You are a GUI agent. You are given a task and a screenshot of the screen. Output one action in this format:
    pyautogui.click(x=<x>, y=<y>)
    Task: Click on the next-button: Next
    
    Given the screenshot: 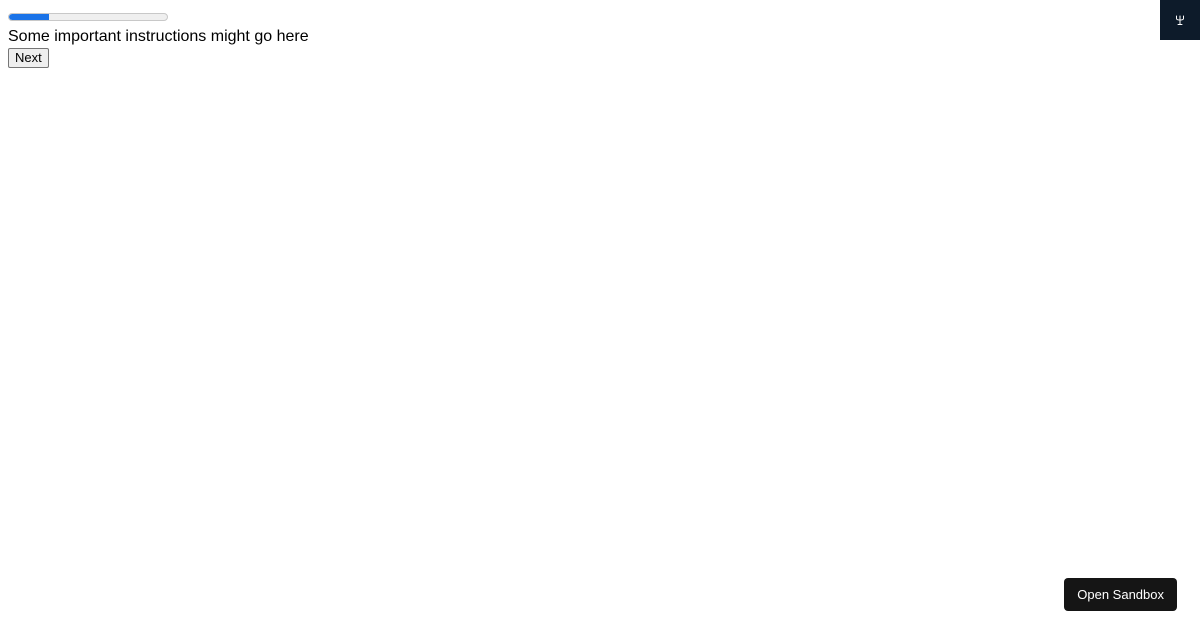 What is the action you would take?
    pyautogui.click(x=28, y=58)
    